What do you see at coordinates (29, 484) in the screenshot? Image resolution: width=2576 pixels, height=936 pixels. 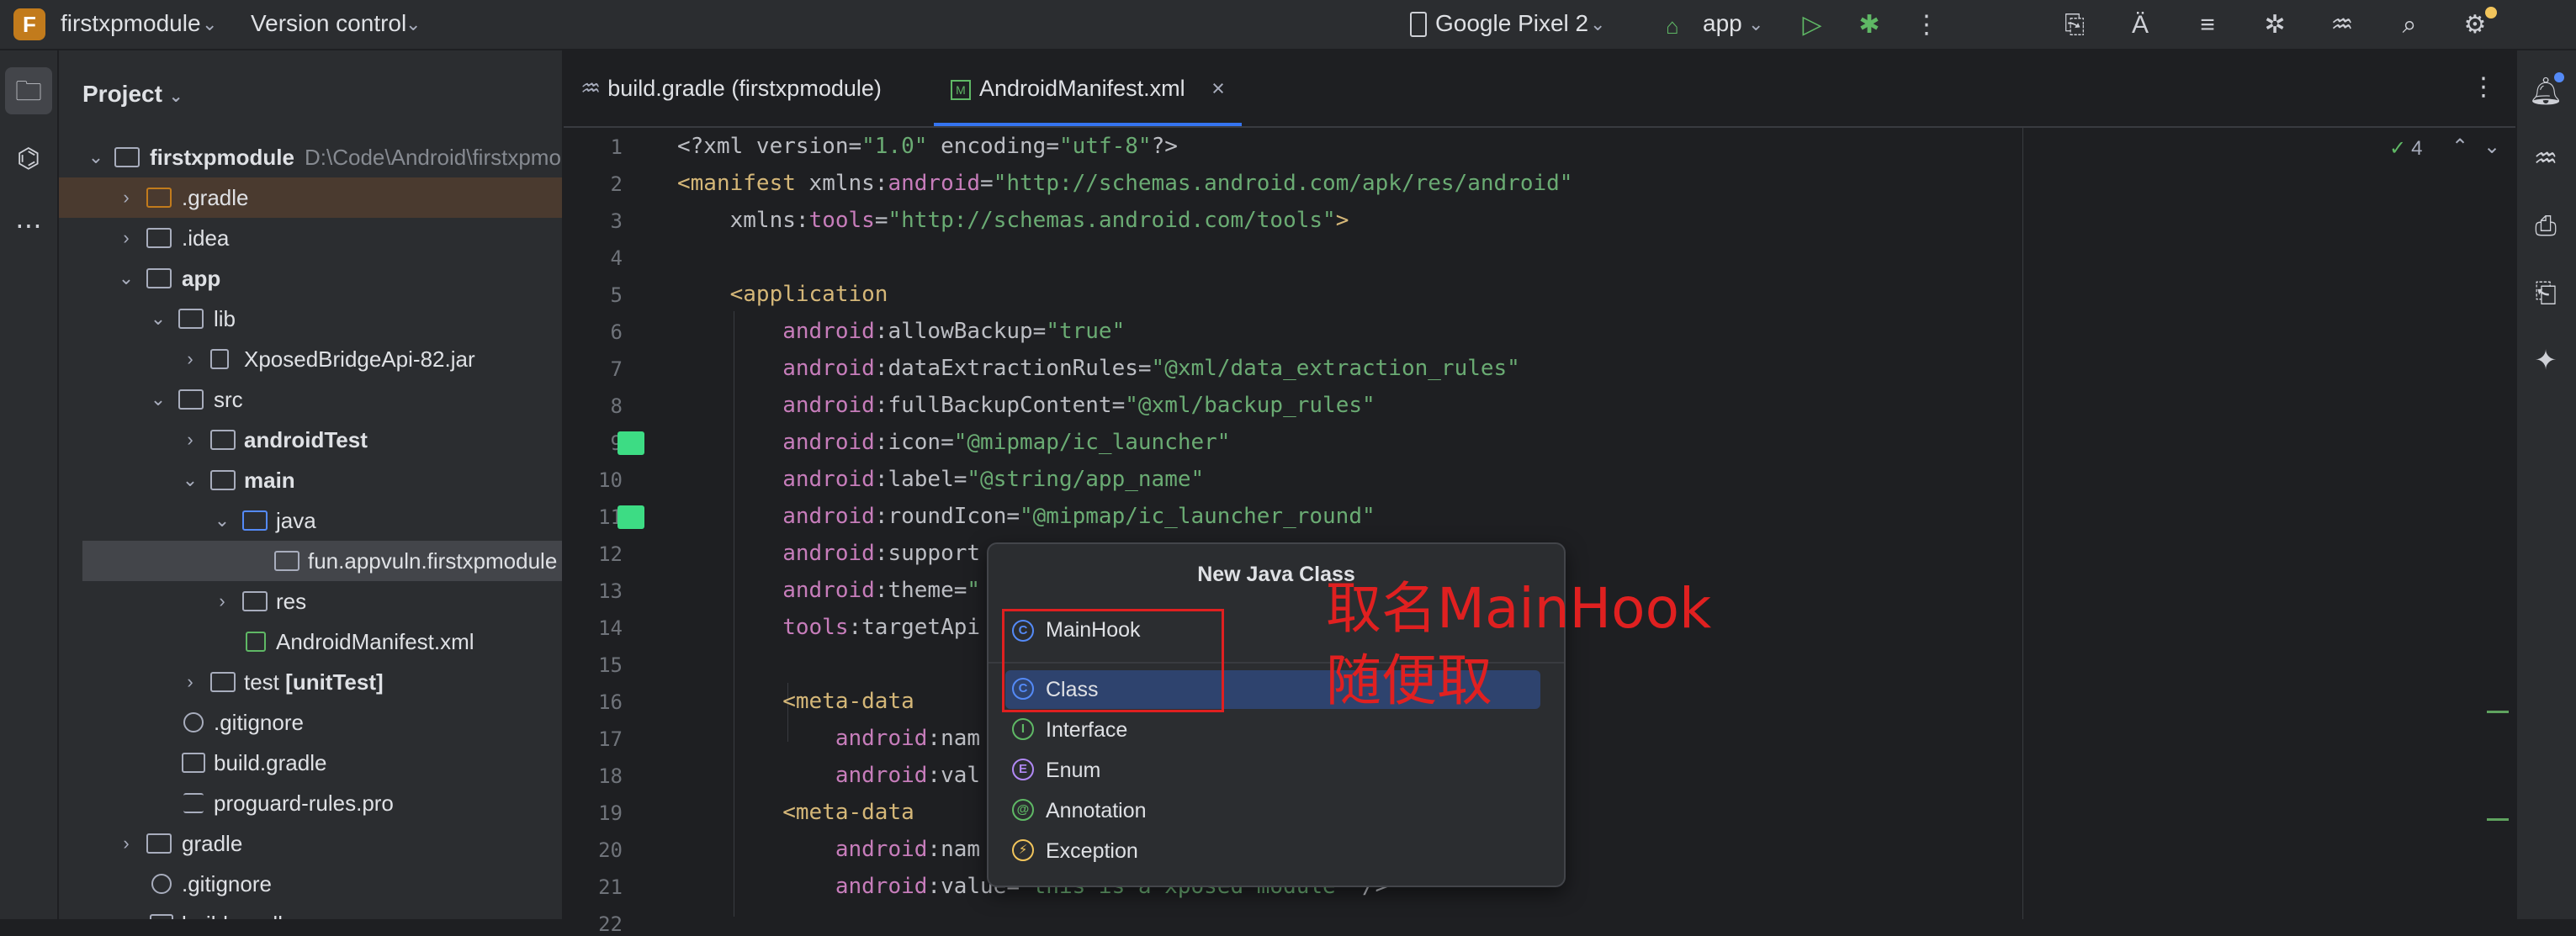 I see `left-tool-strip: 🗀 ⌬ ⋯` at bounding box center [29, 484].